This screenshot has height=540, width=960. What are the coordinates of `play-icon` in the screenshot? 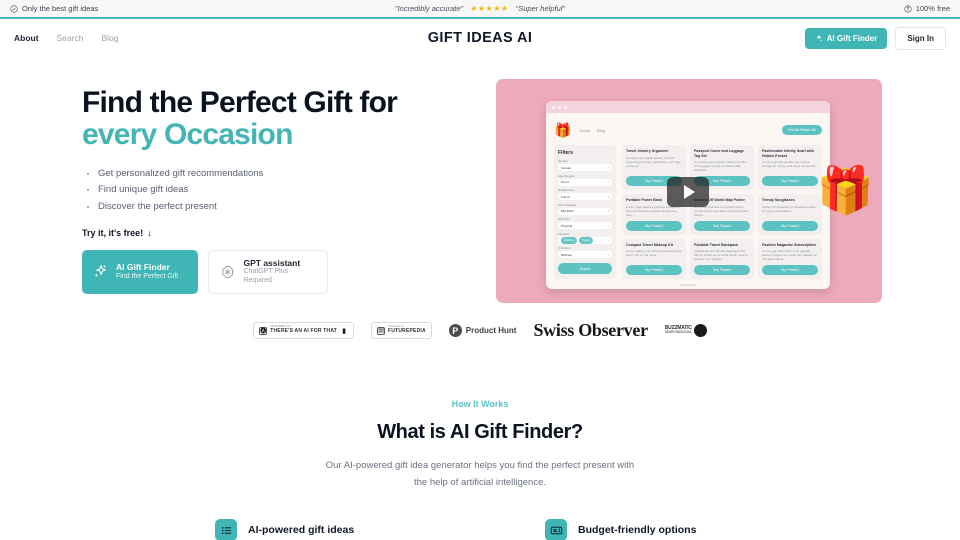 It's located at (688, 191).